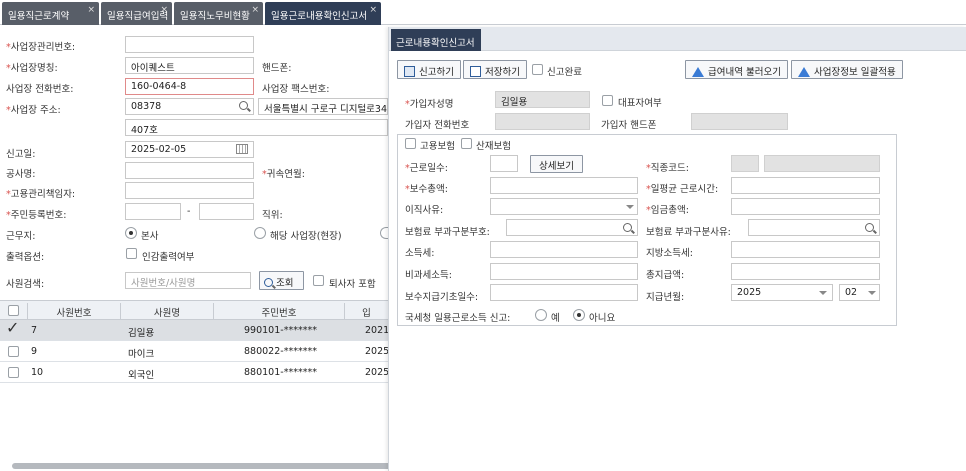  I want to click on workplace-site-radio, so click(260, 233).